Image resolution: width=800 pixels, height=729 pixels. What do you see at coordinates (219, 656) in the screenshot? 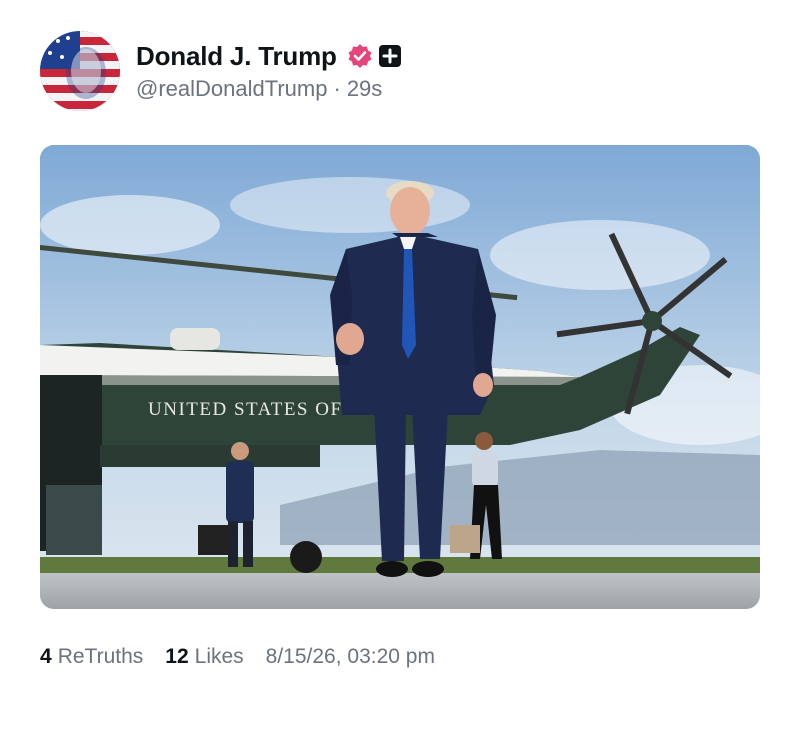
I see `likes-label: Likes` at bounding box center [219, 656].